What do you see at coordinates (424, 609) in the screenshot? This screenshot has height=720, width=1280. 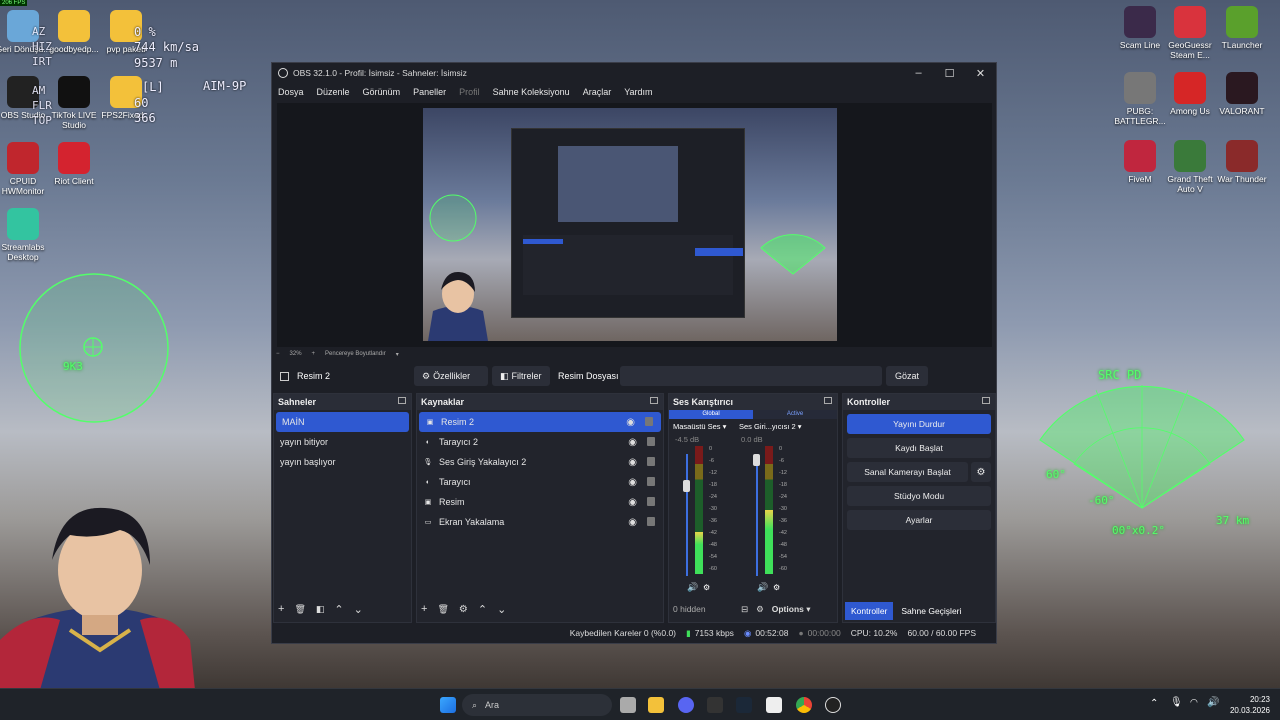 I see `add-source-button: +` at bounding box center [424, 609].